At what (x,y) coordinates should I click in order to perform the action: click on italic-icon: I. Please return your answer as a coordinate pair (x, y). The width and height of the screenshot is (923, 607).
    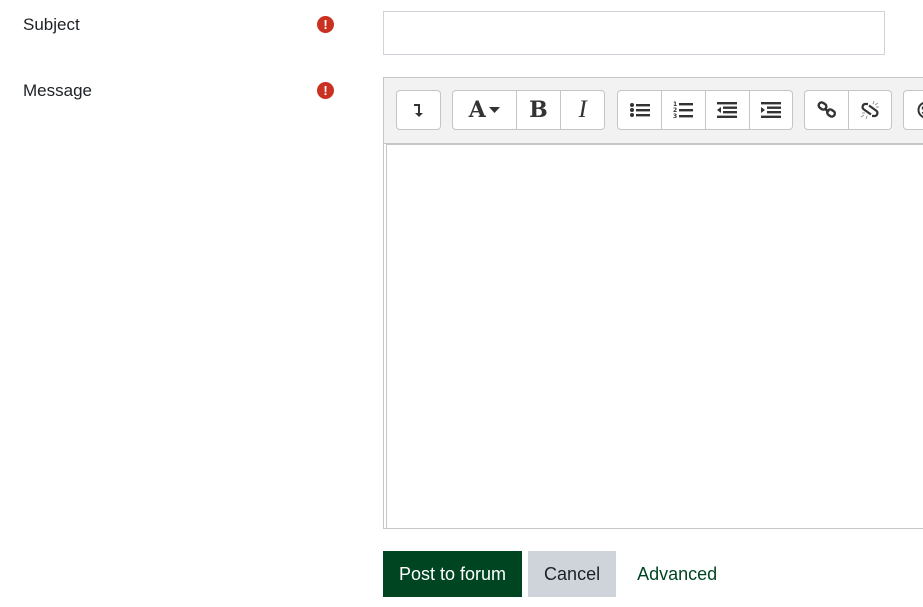
    Looking at the image, I should click on (582, 109).